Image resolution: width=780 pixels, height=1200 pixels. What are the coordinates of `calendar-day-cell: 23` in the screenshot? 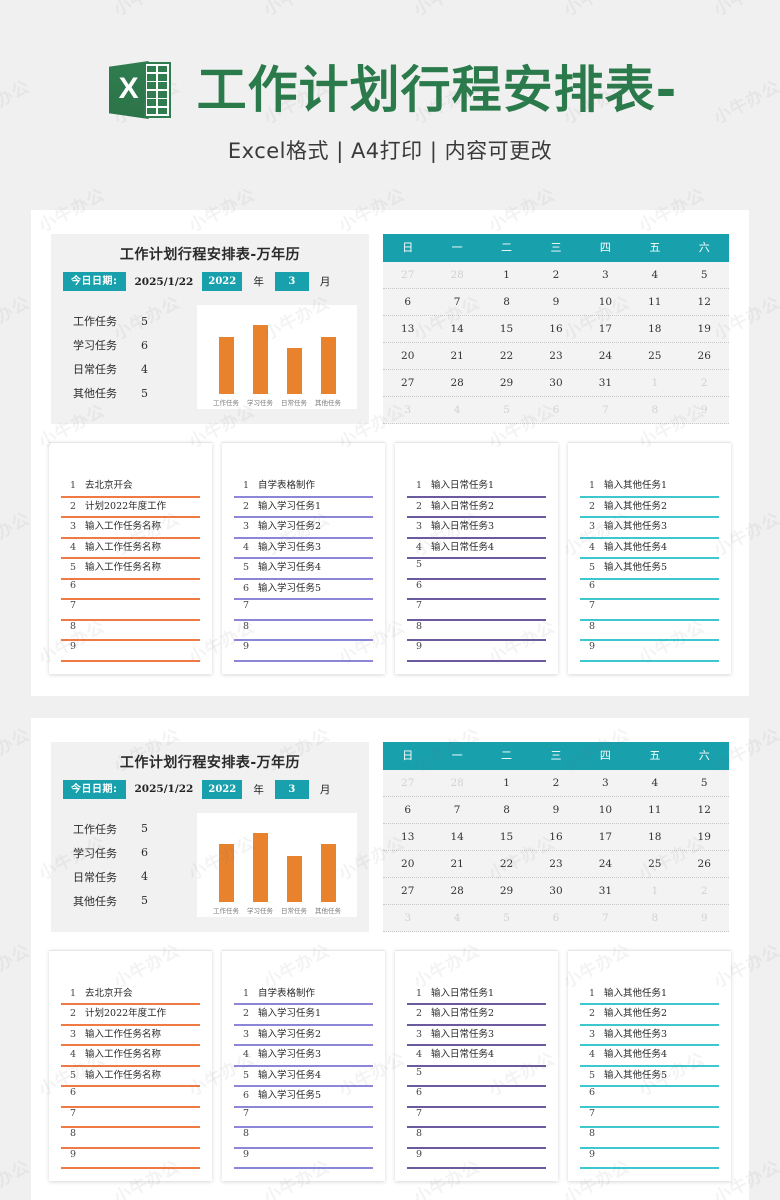 It's located at (555, 356).